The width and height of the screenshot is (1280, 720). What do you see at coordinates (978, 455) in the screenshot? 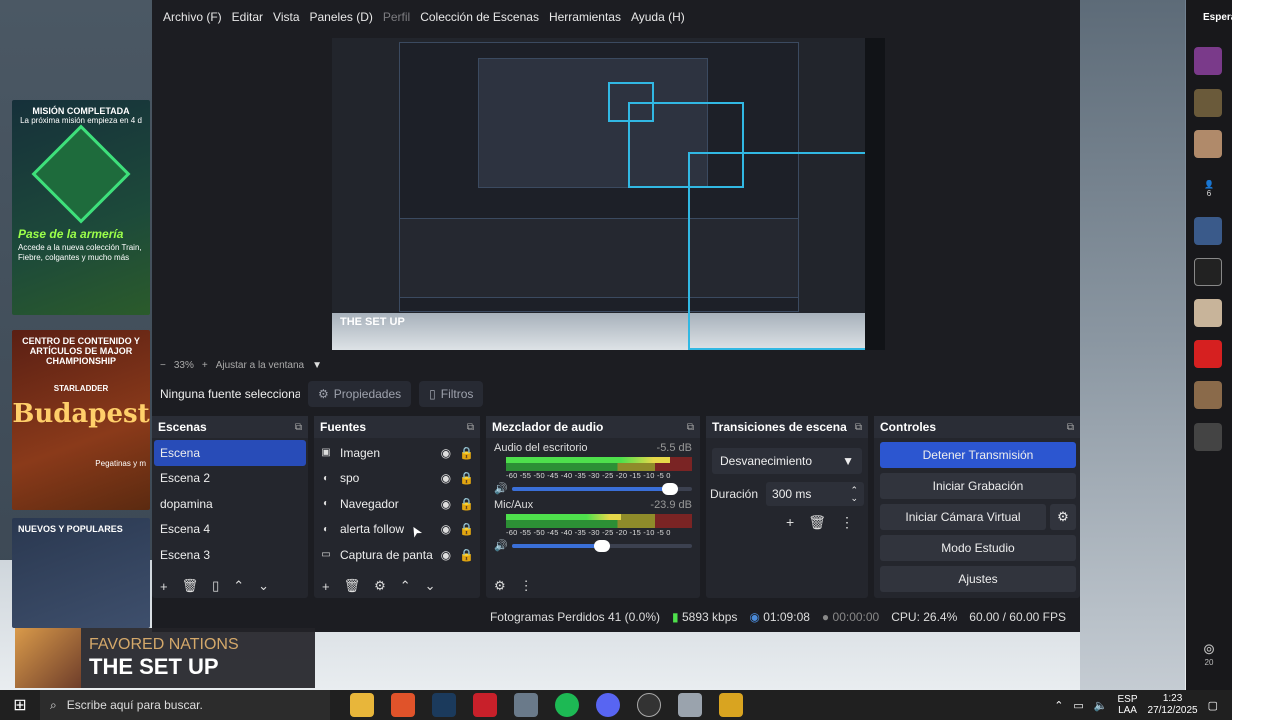
I see `stop-stream-button: Detener Transmisión` at bounding box center [978, 455].